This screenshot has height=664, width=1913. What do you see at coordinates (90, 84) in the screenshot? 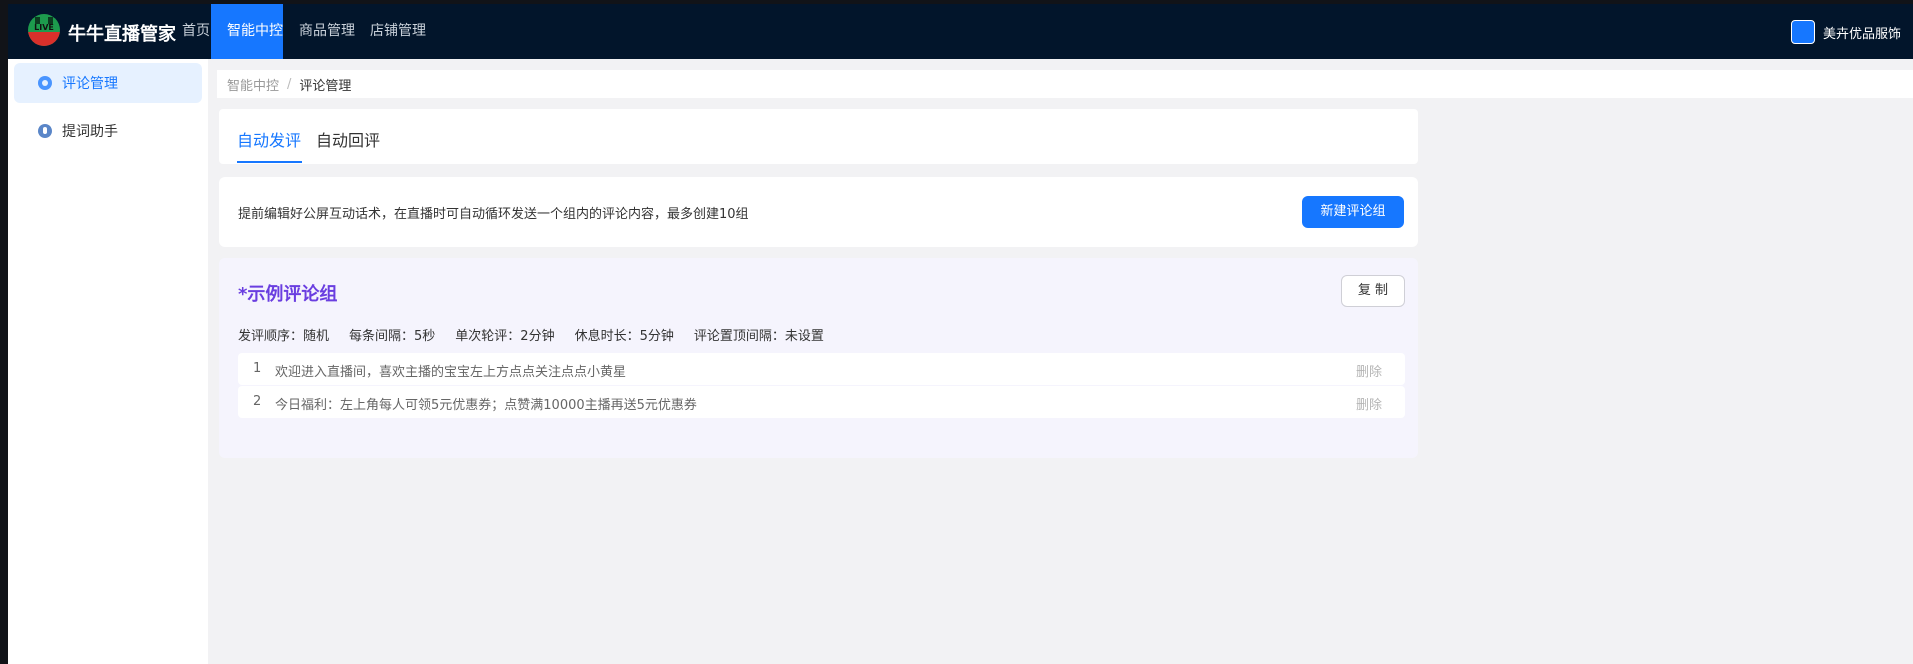
I see `sidebar-item-label: 评论管理` at bounding box center [90, 84].